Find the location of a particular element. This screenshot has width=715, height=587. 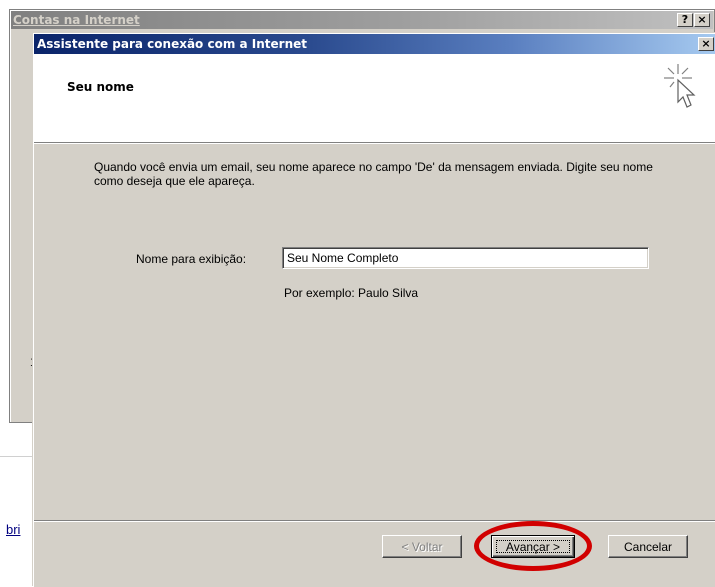

background-close-button: × is located at coordinates (702, 20).